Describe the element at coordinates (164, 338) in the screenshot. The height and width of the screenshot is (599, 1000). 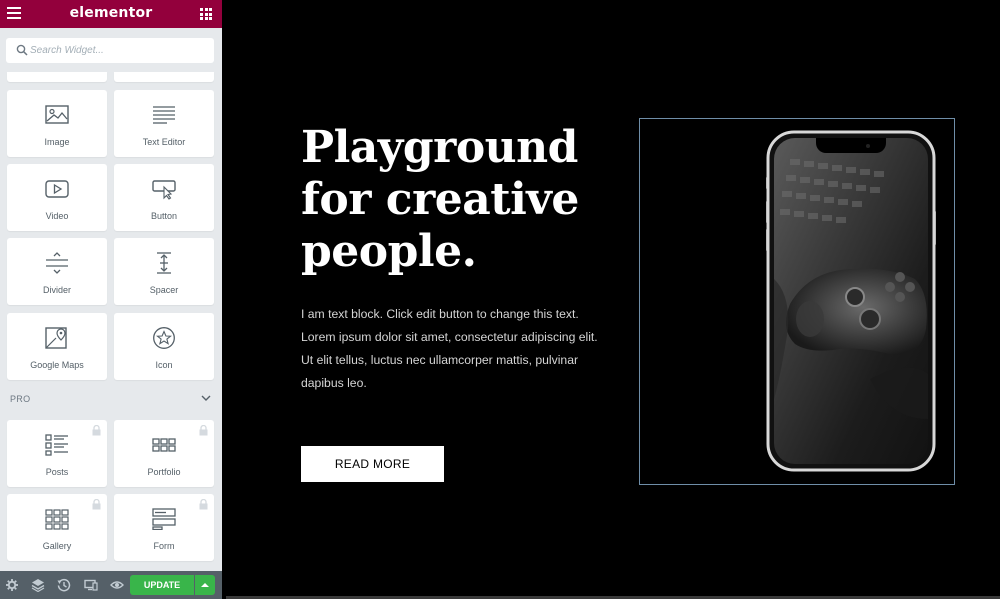
I see `star-icon` at that location.